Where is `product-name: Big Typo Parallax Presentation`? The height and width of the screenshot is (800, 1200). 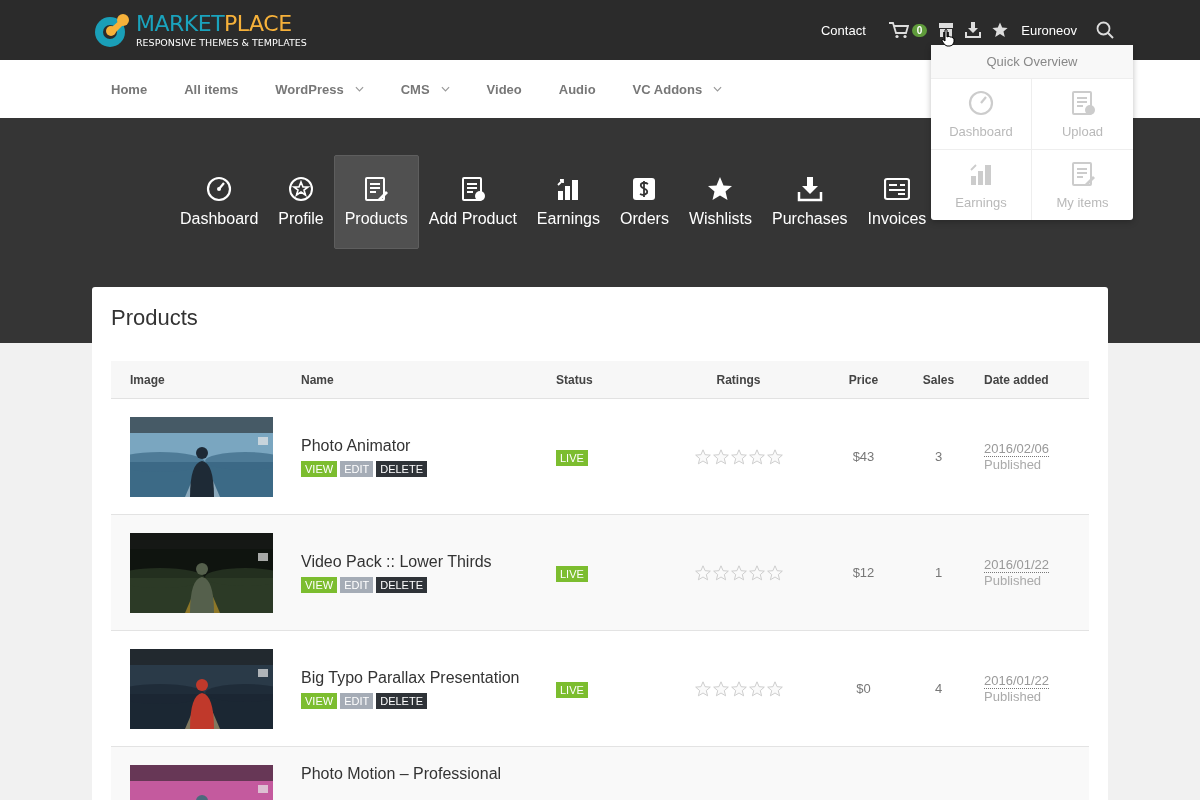
product-name: Big Typo Parallax Presentation is located at coordinates (428, 677).